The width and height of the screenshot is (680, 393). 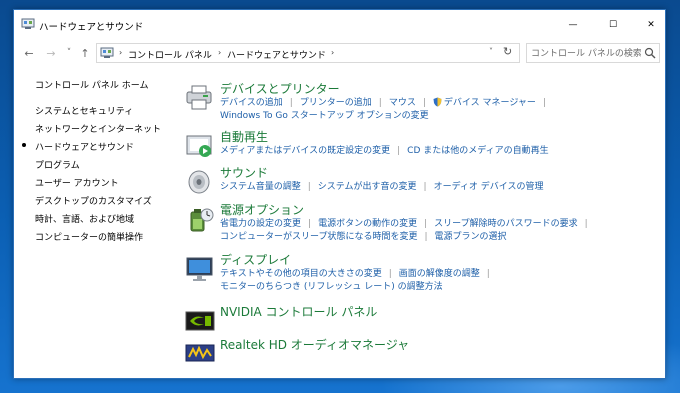 What do you see at coordinates (260, 187) in the screenshot?
I see `link-system-volume: システム音量の調整` at bounding box center [260, 187].